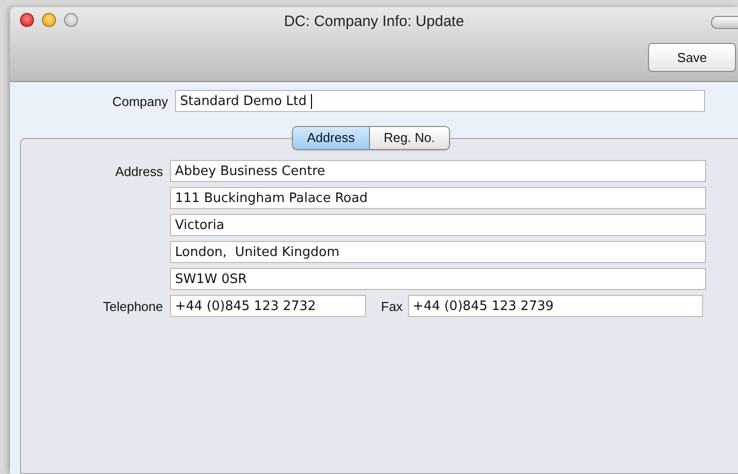 The width and height of the screenshot is (738, 474). What do you see at coordinates (692, 57) in the screenshot?
I see `save-button: Save` at bounding box center [692, 57].